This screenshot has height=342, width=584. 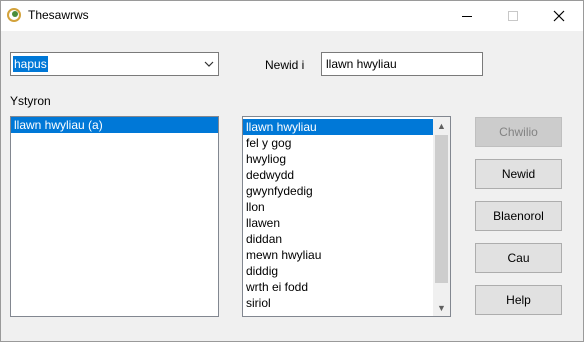 What do you see at coordinates (346, 271) in the screenshot?
I see `list-item: diddig` at bounding box center [346, 271].